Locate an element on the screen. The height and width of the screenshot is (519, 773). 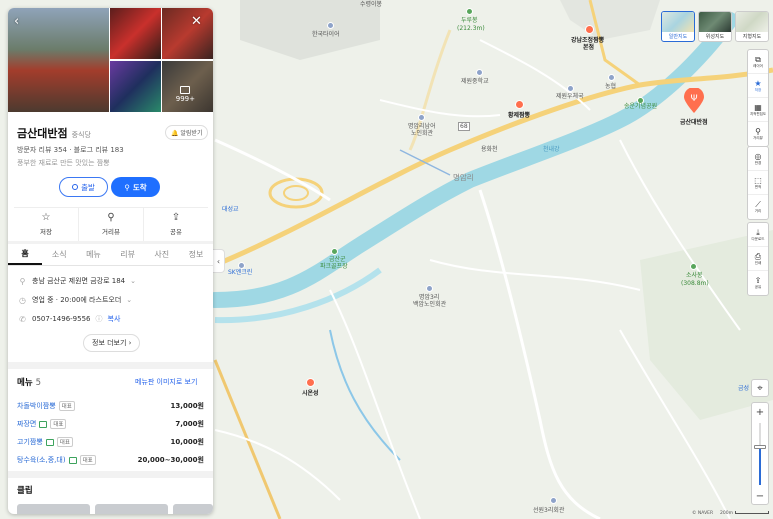
map-type-normal: 일반지도 is located at coordinates (678, 26).